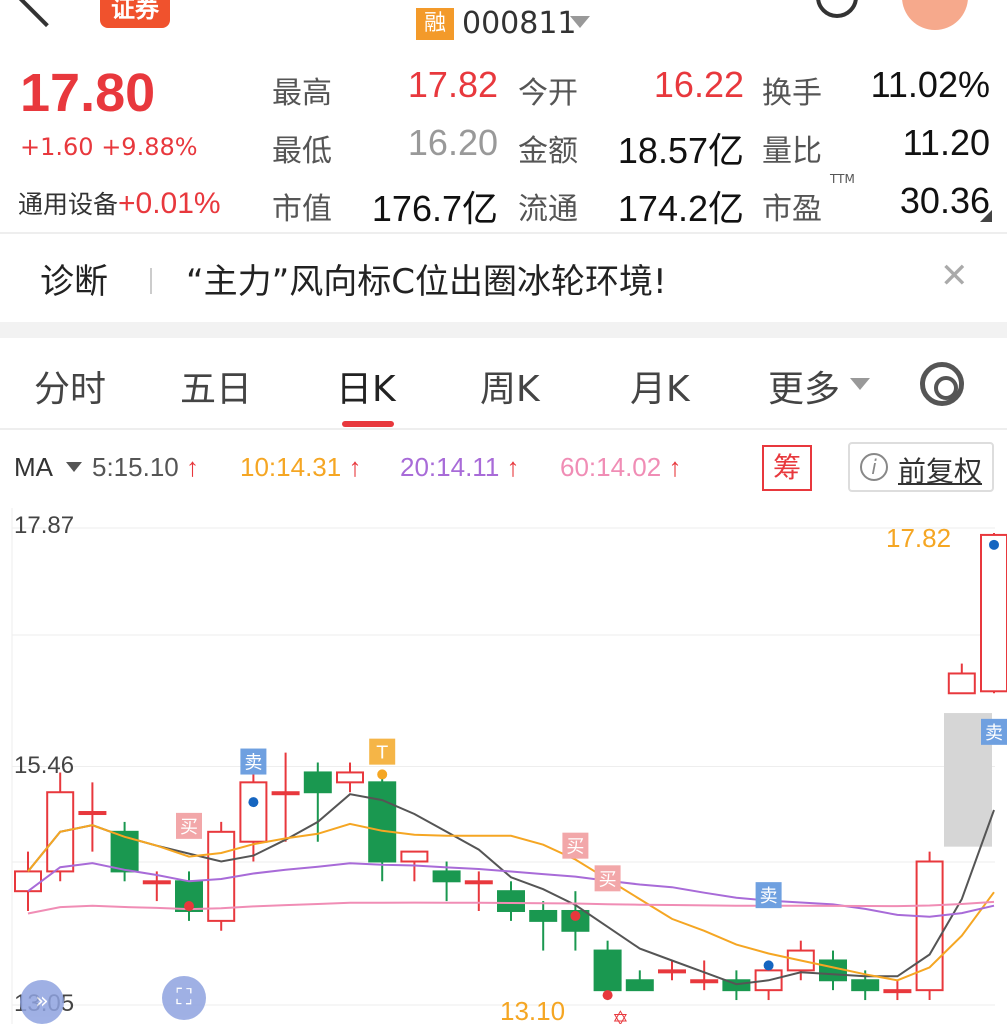  Describe the element at coordinates (42, 1002) in the screenshot. I see `fast-forward-icon: »` at that location.